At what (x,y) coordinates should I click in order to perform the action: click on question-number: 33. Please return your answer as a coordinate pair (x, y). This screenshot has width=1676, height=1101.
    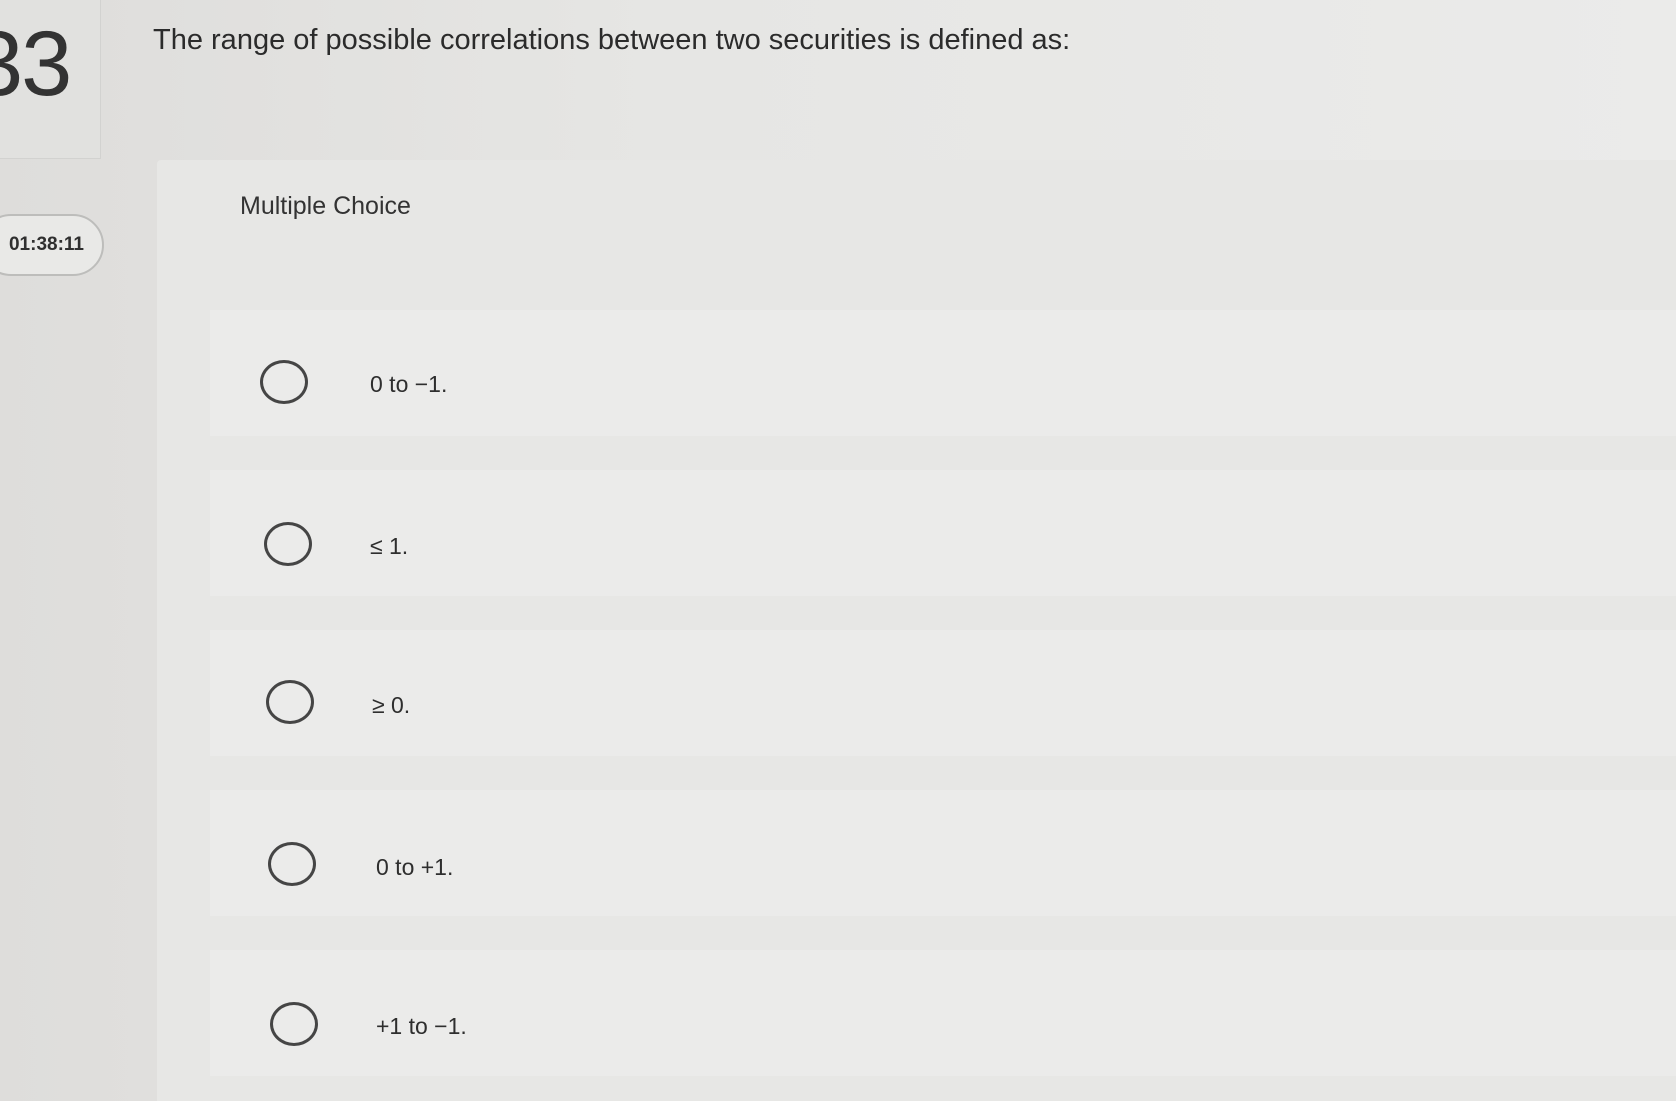
    Looking at the image, I should click on (36, 64).